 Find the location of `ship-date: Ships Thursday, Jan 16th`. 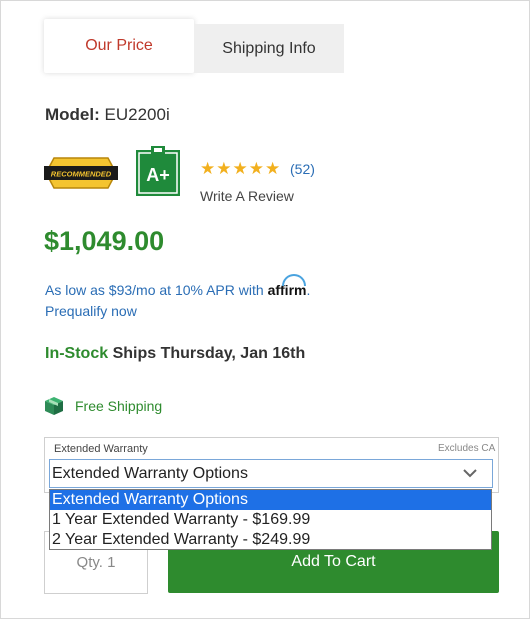

ship-date: Ships Thursday, Jan 16th is located at coordinates (209, 353).